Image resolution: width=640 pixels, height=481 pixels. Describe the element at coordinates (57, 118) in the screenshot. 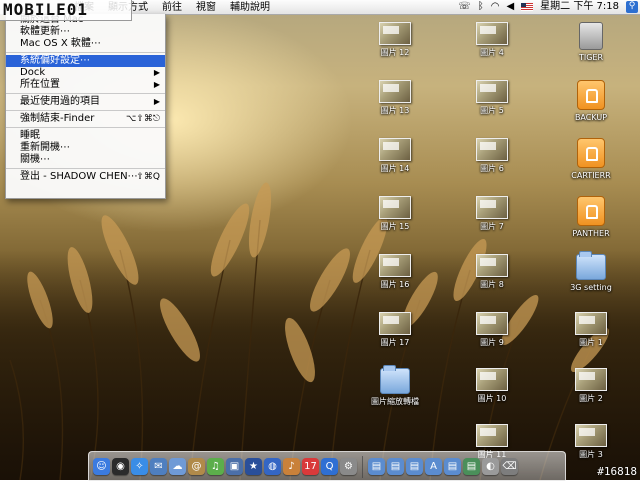

I see `apple-menu-item-label: 強制結束-Finder` at that location.